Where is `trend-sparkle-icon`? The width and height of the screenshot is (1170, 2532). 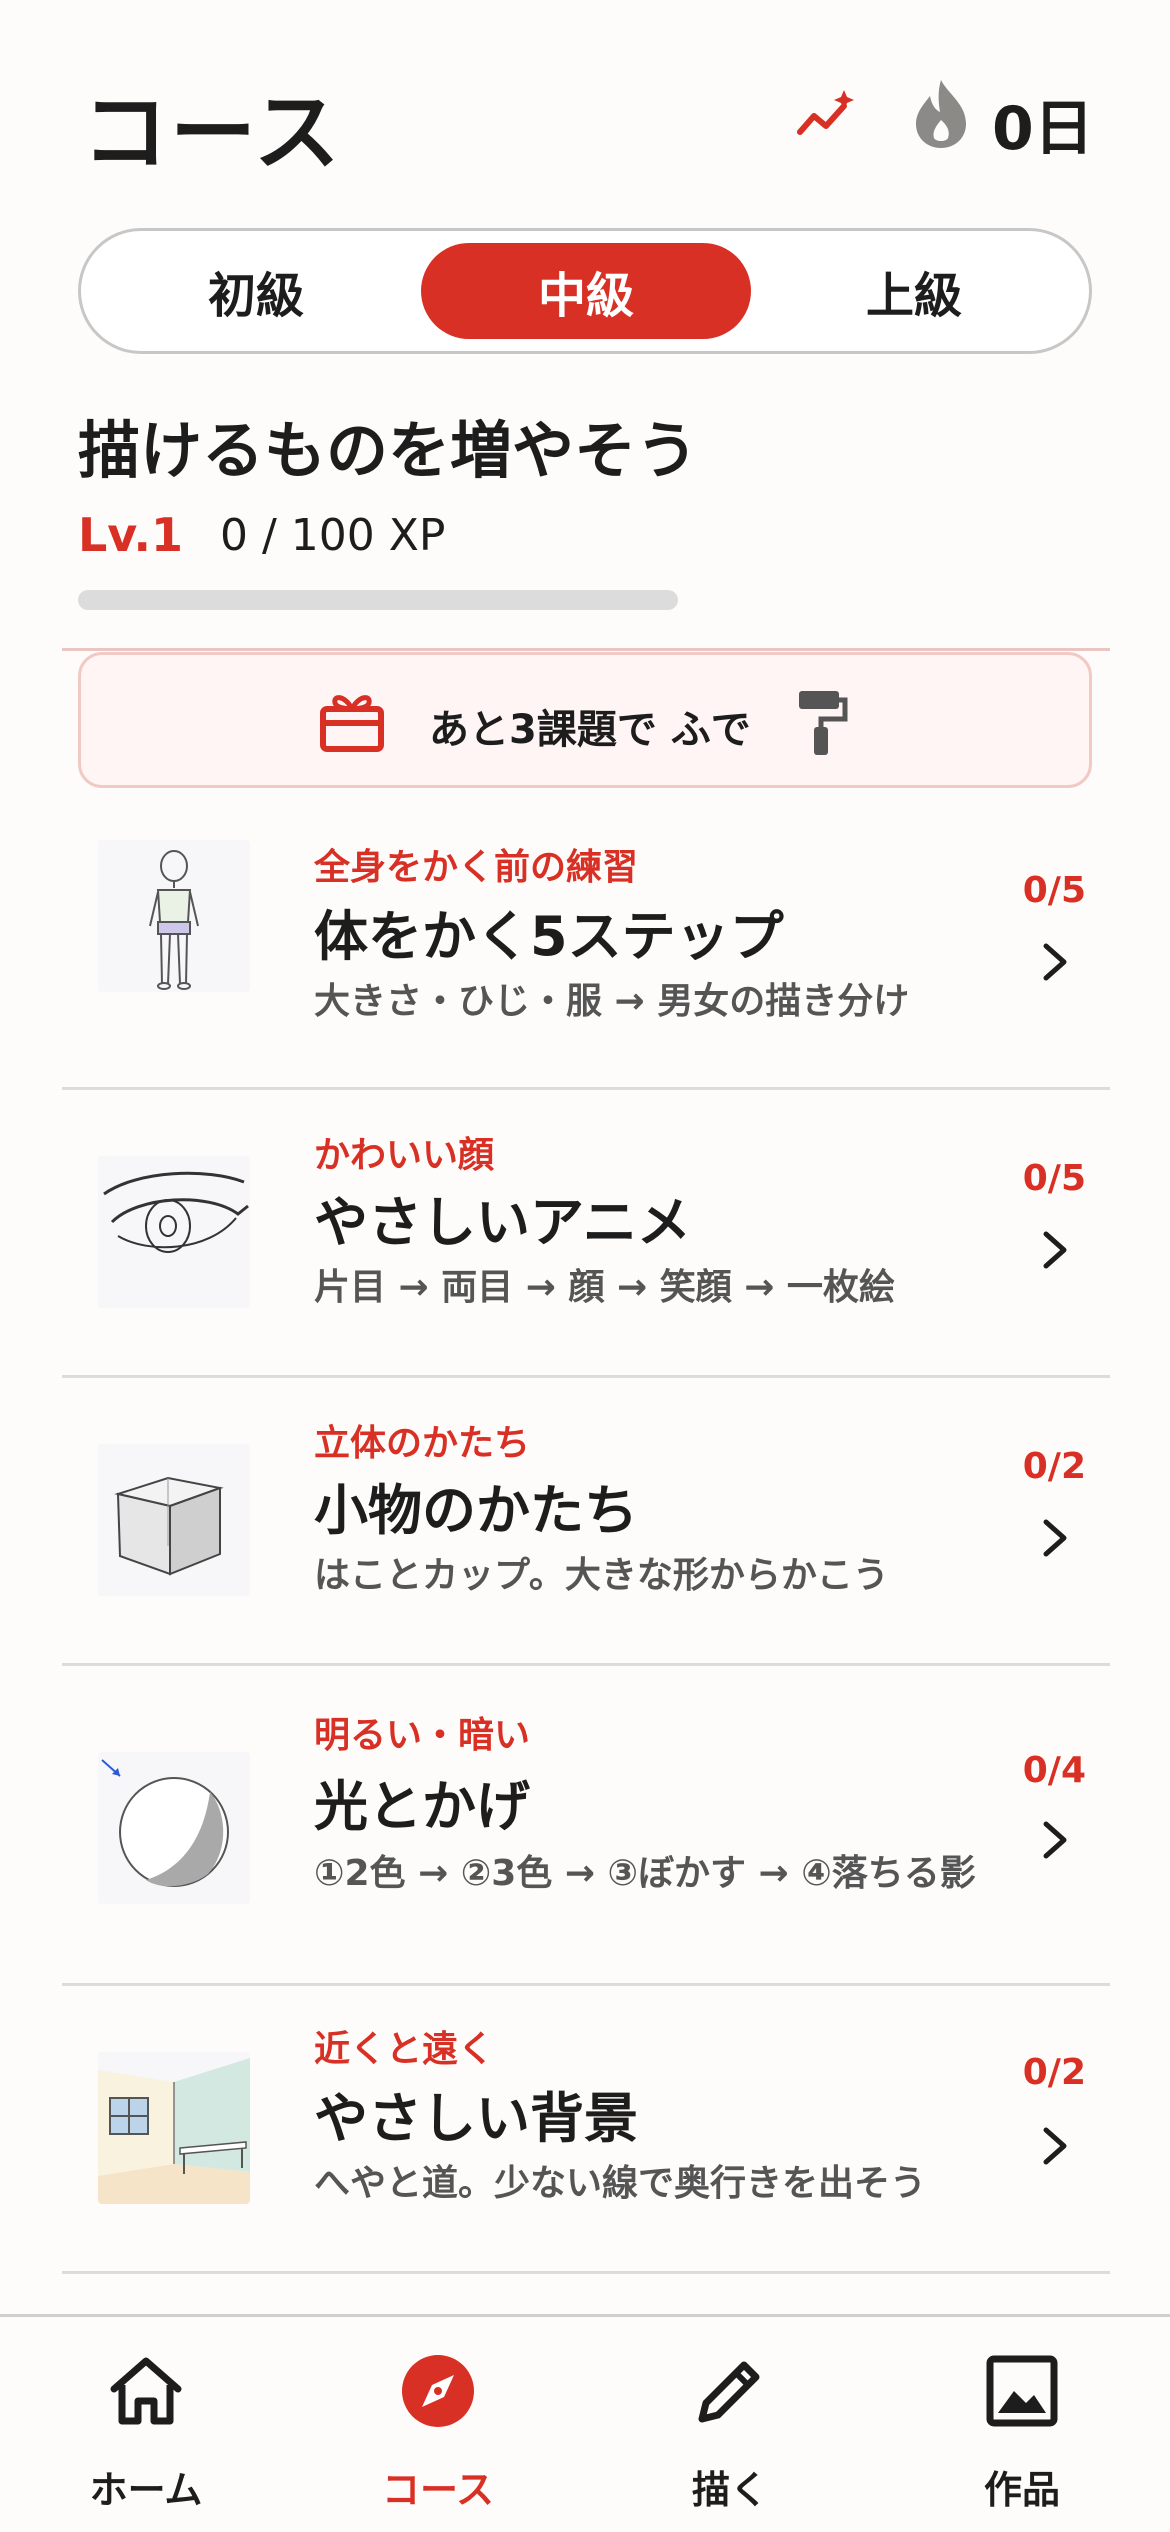
trend-sparkle-icon is located at coordinates (826, 114).